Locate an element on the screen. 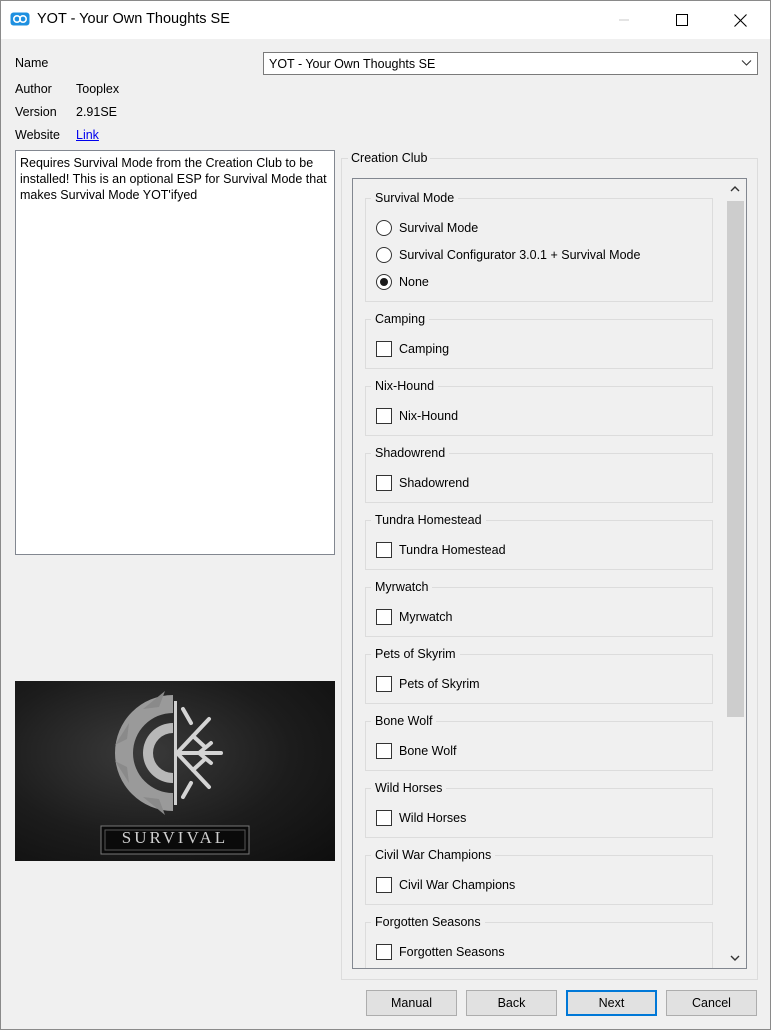  survival-mode-image: SURVIVAL is located at coordinates (175, 771).